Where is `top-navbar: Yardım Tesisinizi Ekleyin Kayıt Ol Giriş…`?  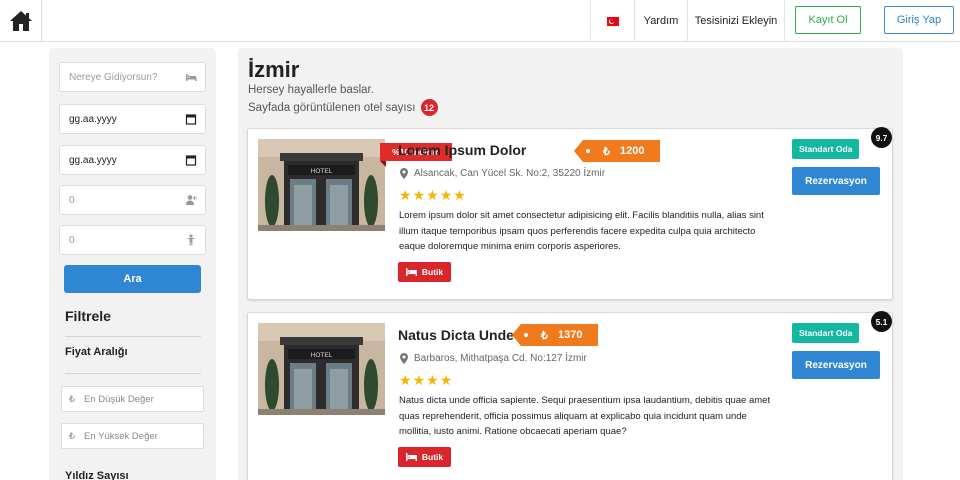
top-navbar: Yardım Tesisinizi Ekleyin Kayıt Ol Giriş… is located at coordinates (480, 21).